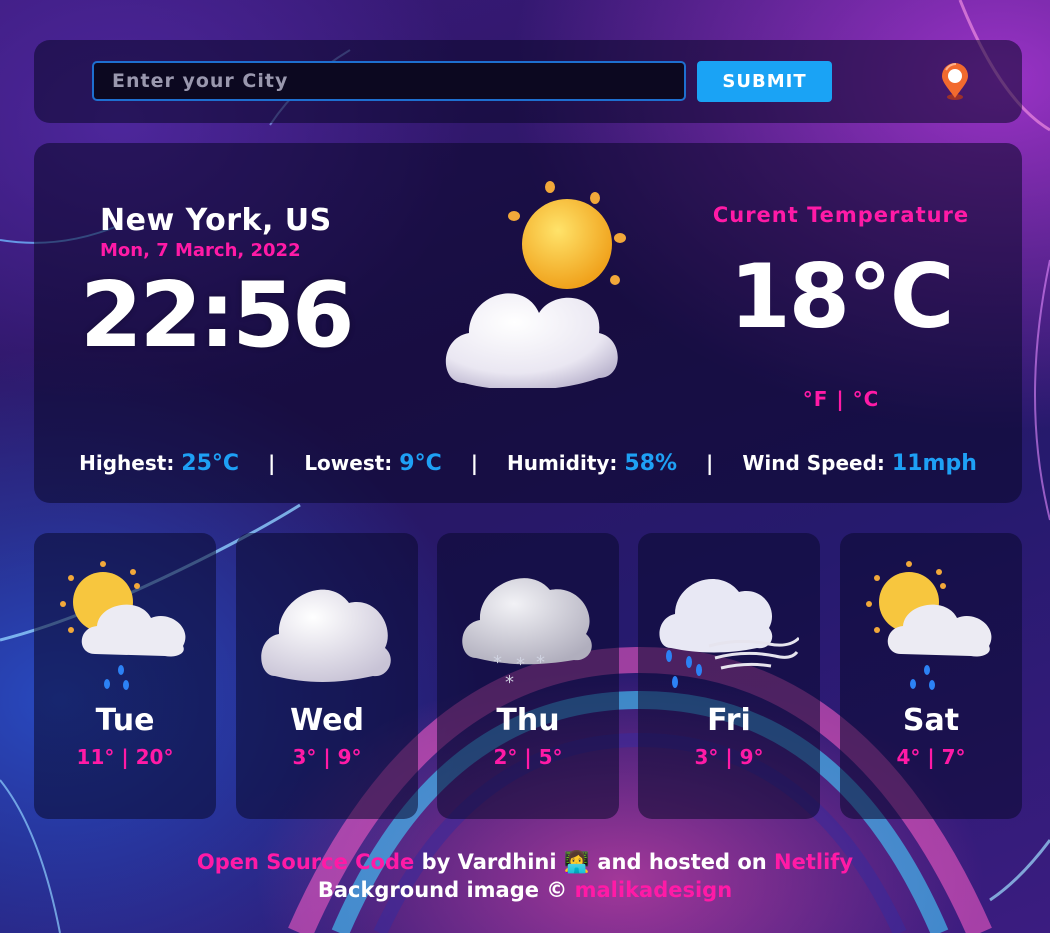  What do you see at coordinates (528, 628) in the screenshot?
I see `cloud-snow-icon: * * * *` at bounding box center [528, 628].